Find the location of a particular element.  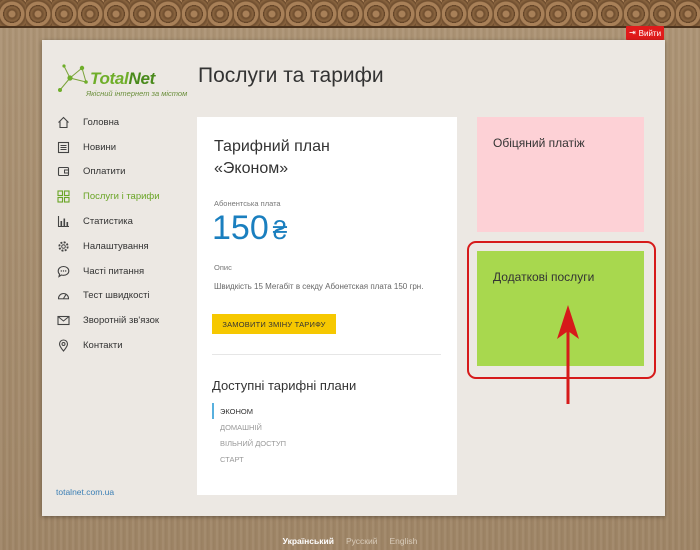

sidebar-item-statistics: Статистика is located at coordinates (124, 221).